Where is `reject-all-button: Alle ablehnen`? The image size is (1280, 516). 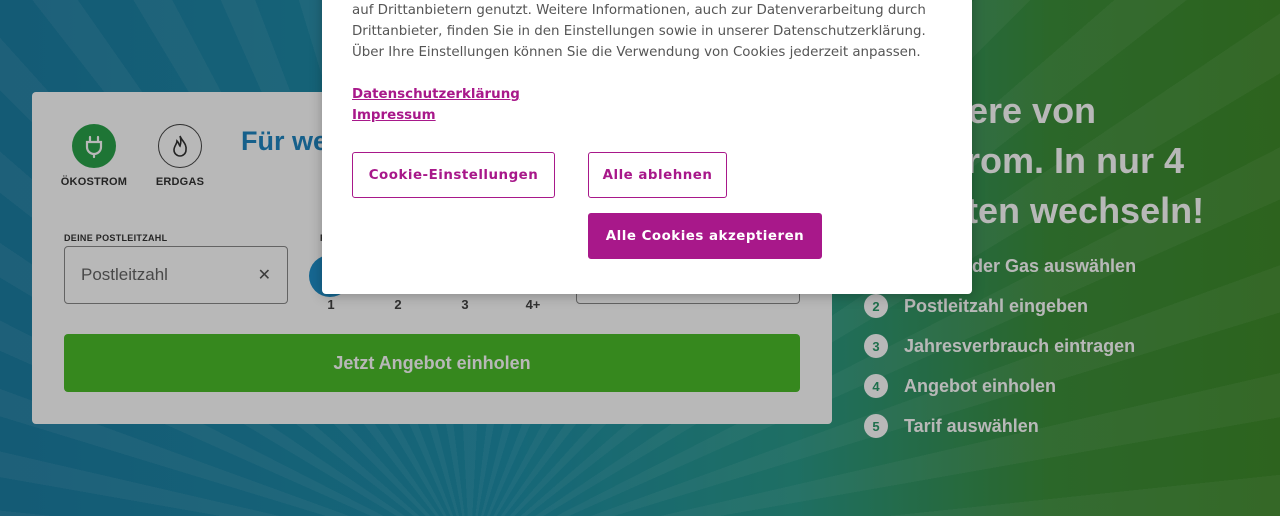
reject-all-button: Alle ablehnen is located at coordinates (657, 175).